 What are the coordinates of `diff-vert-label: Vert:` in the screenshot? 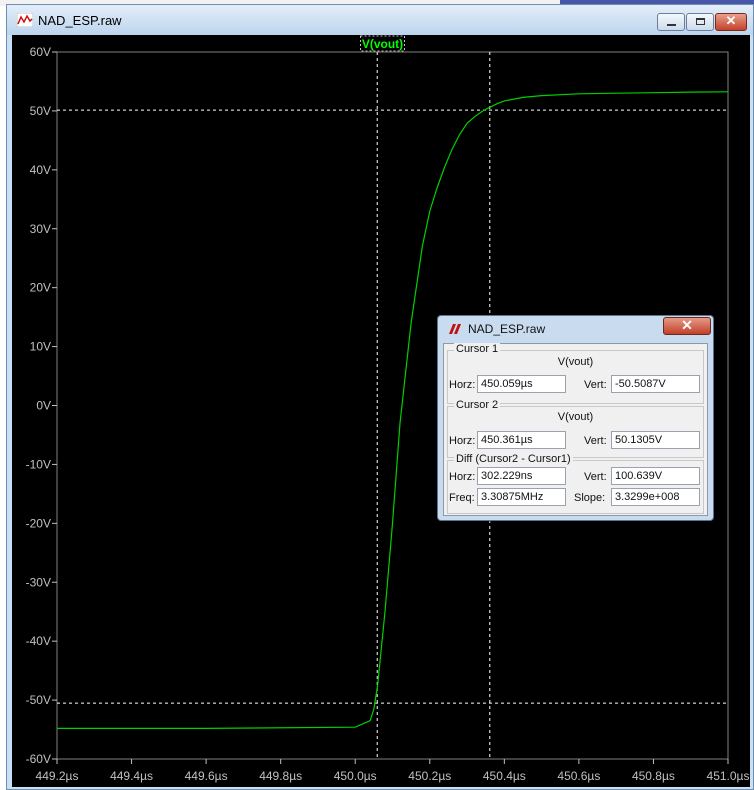 It's located at (595, 477).